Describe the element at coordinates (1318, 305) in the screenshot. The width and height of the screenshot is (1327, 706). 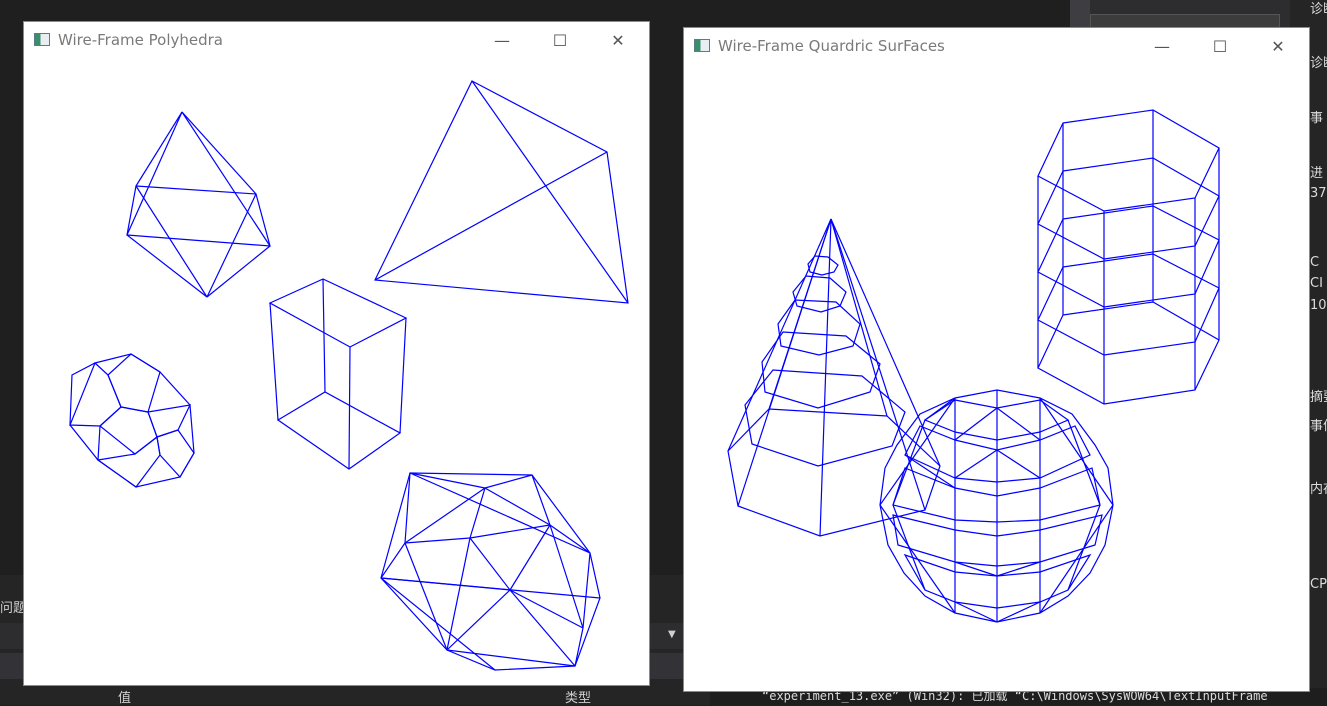
I see `cpu-value: 100` at that location.